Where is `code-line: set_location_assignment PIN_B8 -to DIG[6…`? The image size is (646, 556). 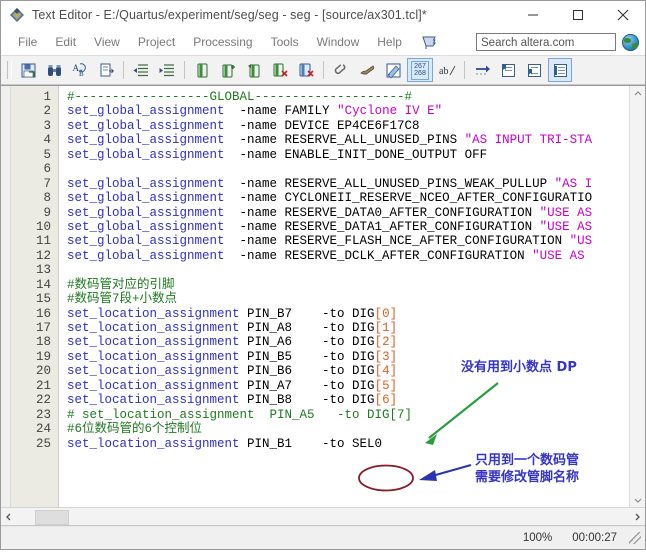
code-line: set_location_assignment PIN_B8 -to DIG[6… is located at coordinates (348, 400).